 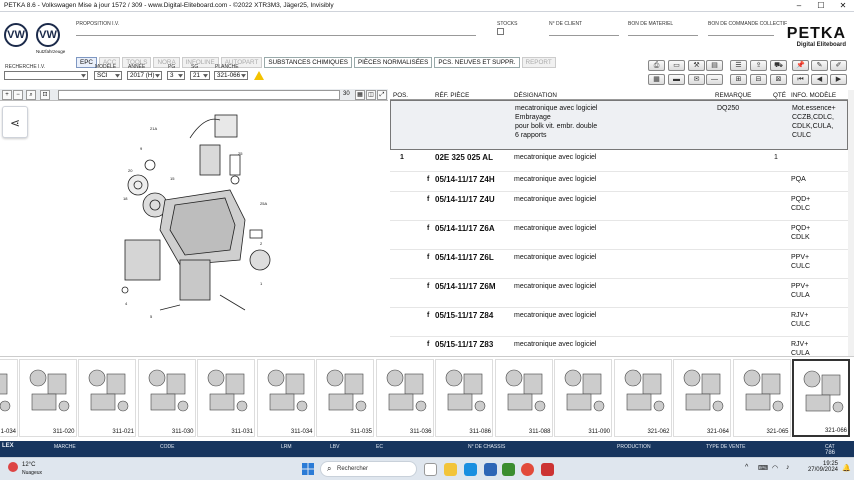 I want to click on notification-icon: 🔔, so click(x=846, y=468).